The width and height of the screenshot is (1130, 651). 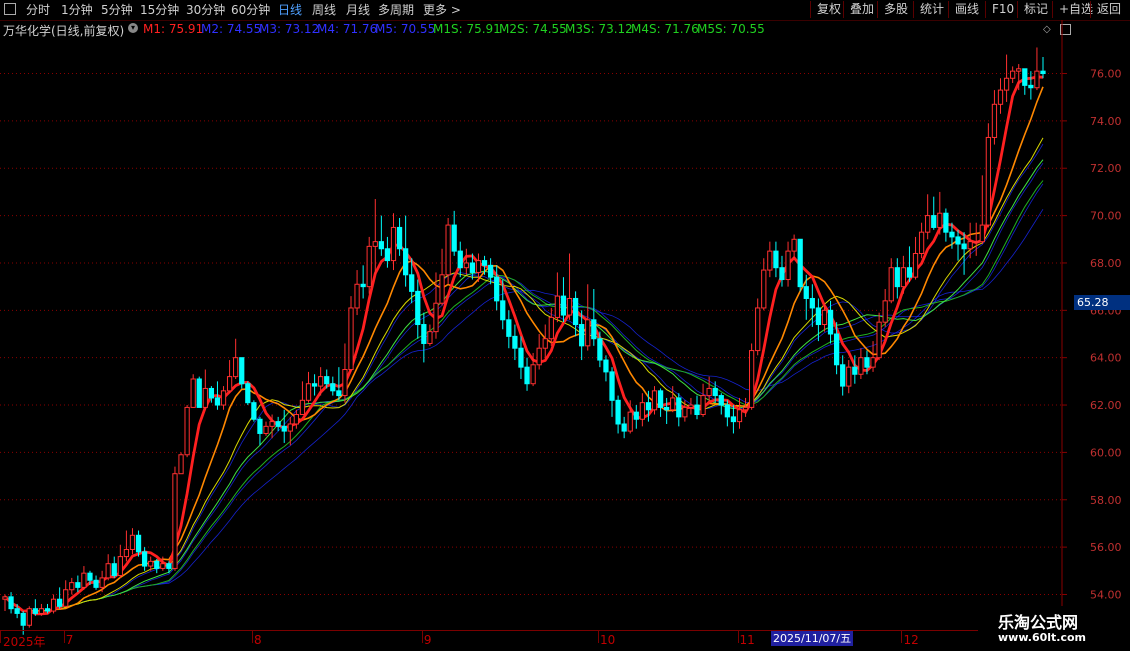 I want to click on chevron-down-icon: ▾, so click(x=133, y=28).